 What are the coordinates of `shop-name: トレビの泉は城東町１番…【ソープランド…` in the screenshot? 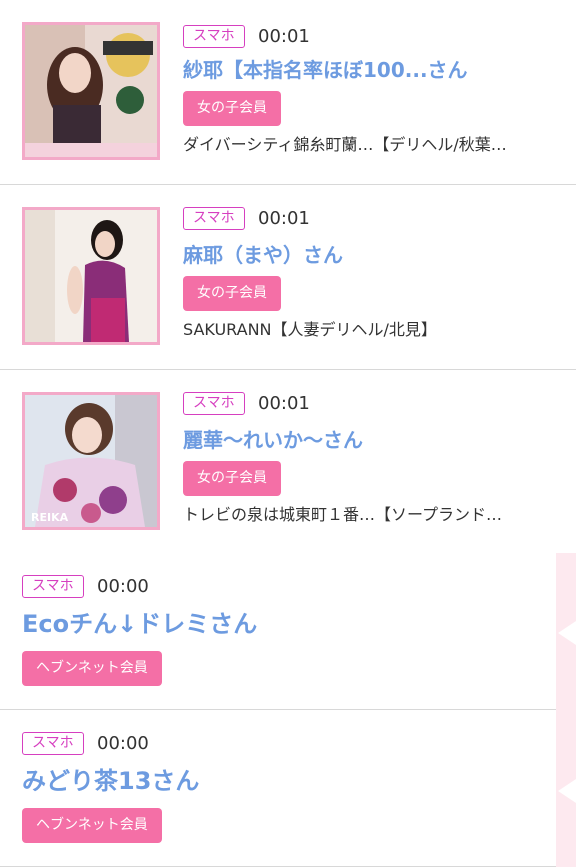 It's located at (342, 515).